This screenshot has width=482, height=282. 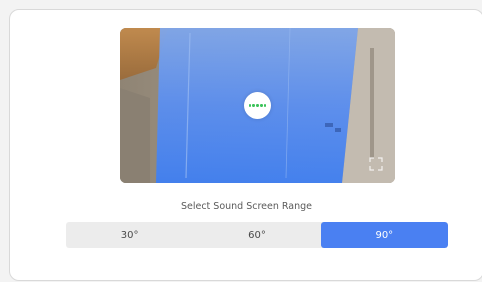 I want to click on range-option-60: 60°, so click(x=256, y=235).